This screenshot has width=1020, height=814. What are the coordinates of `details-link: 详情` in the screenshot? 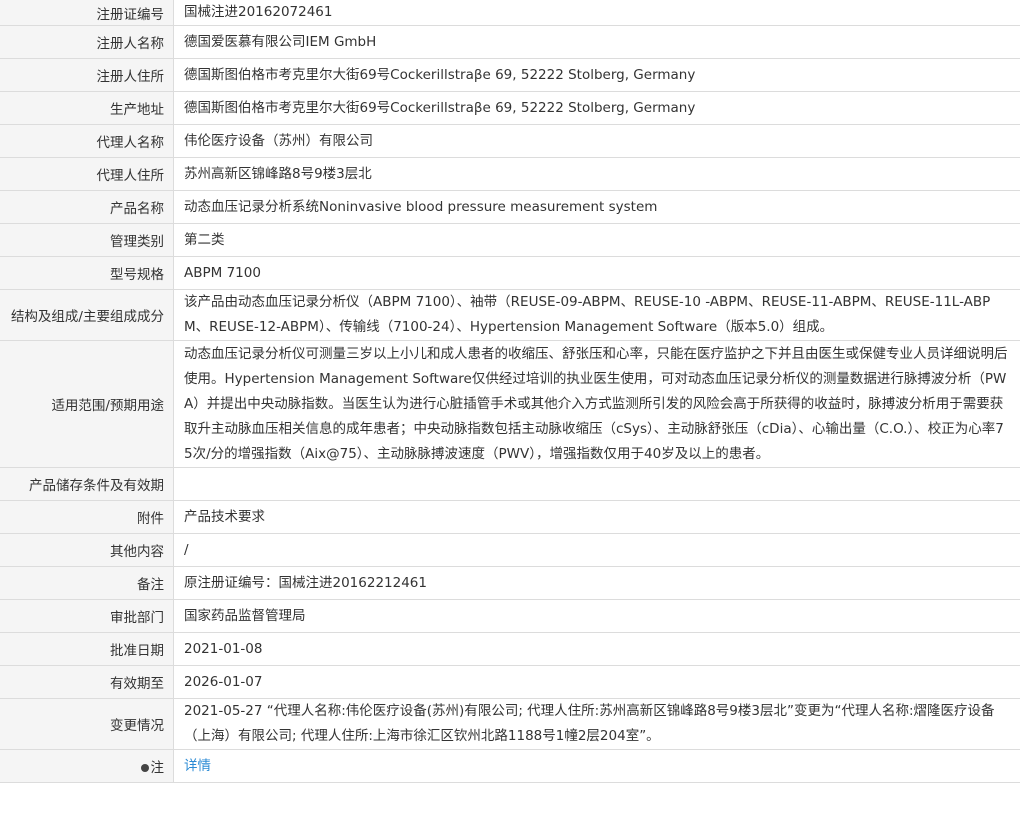 It's located at (197, 766).